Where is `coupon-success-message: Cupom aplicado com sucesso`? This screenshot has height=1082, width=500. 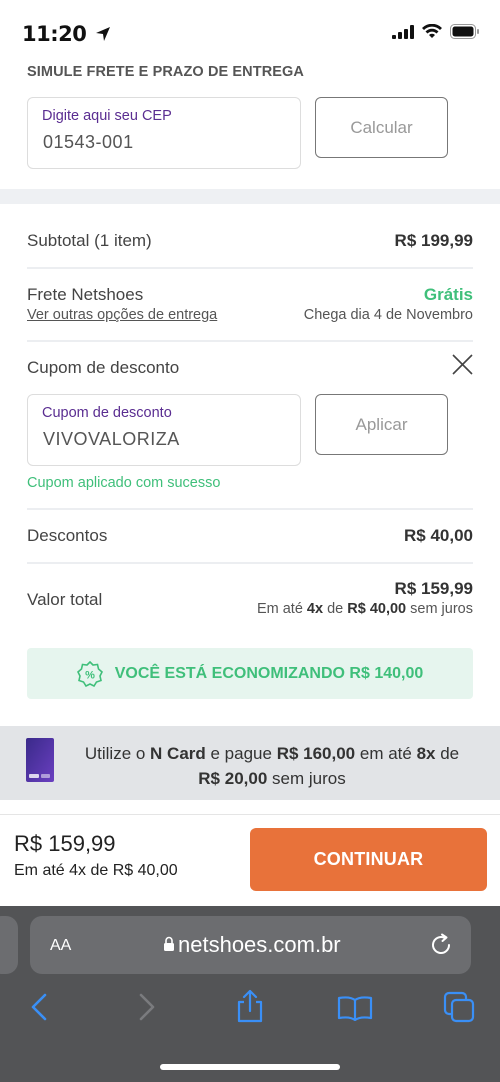
coupon-success-message: Cupom aplicado com sucesso is located at coordinates (124, 483).